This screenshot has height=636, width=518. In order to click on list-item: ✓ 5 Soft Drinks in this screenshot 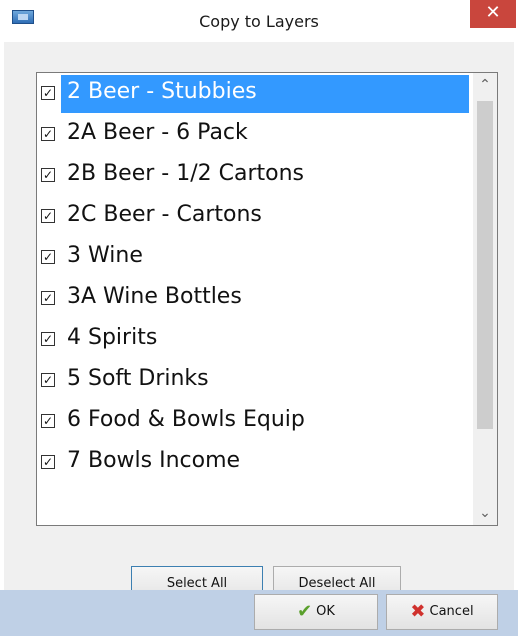, I will do `click(255, 381)`.